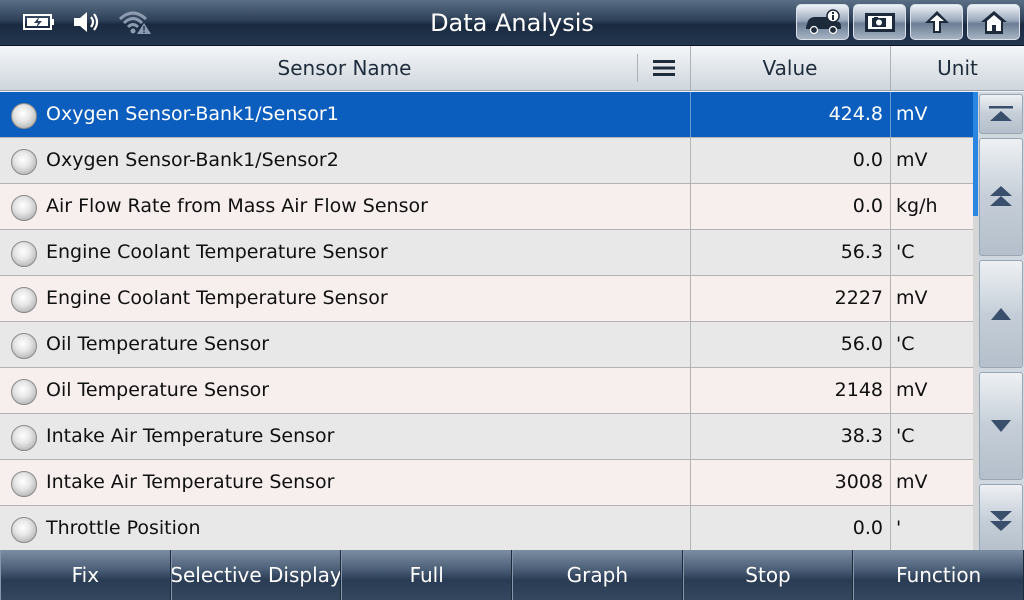  What do you see at coordinates (486, 391) in the screenshot?
I see `table-row: Oil Temperature Sensor 2148 mV` at bounding box center [486, 391].